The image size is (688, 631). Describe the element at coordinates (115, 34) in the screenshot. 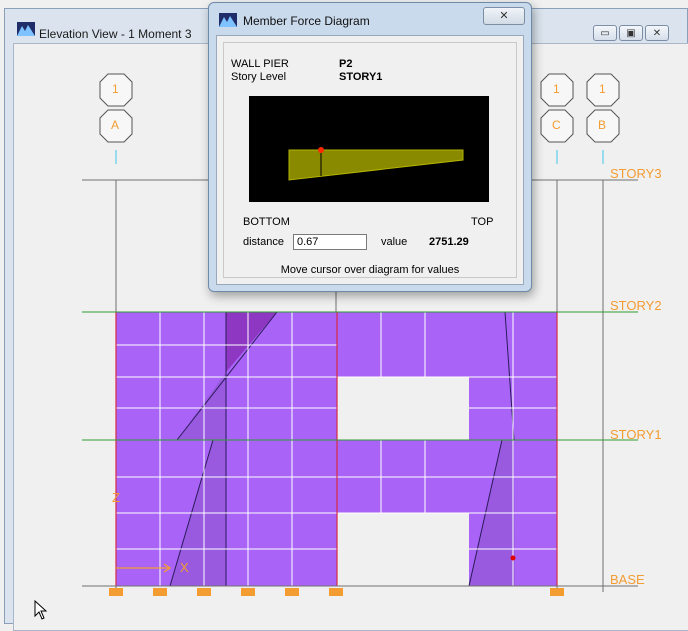

I see `elevation-window-title: Elevation View - 1 Moment 3` at that location.